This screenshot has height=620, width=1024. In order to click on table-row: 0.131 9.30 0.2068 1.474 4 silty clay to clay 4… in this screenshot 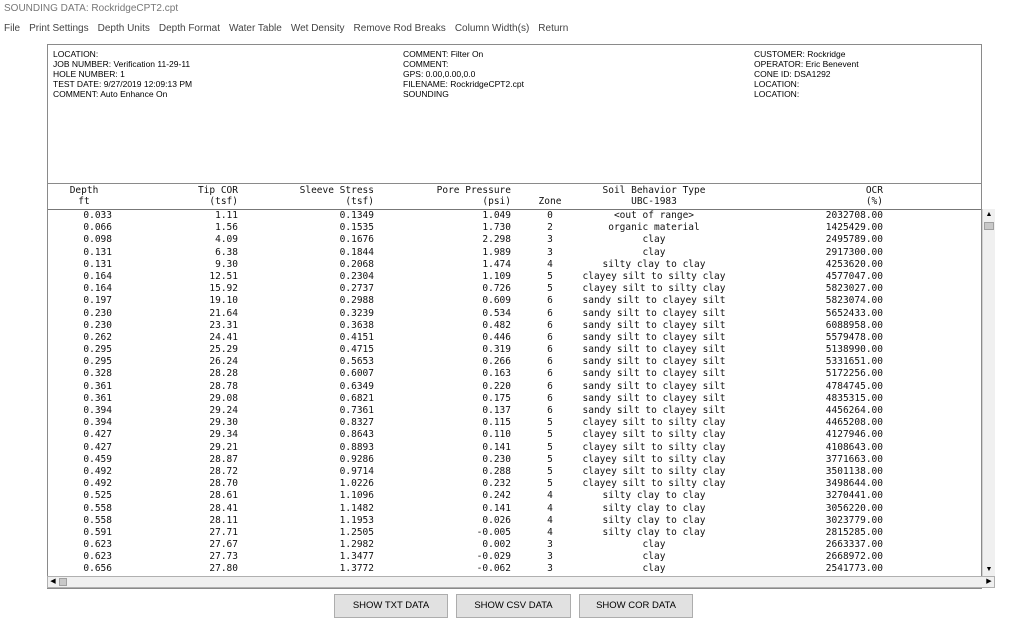, I will do `click(514, 265)`.